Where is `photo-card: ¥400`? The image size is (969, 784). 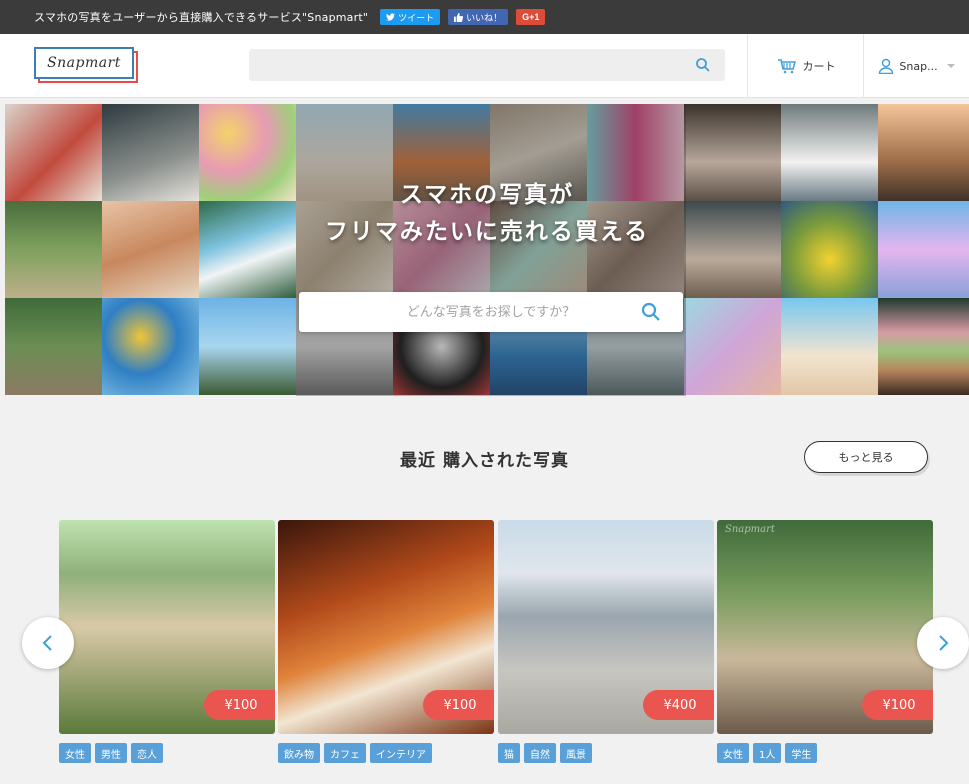 photo-card: ¥400 is located at coordinates (606, 627).